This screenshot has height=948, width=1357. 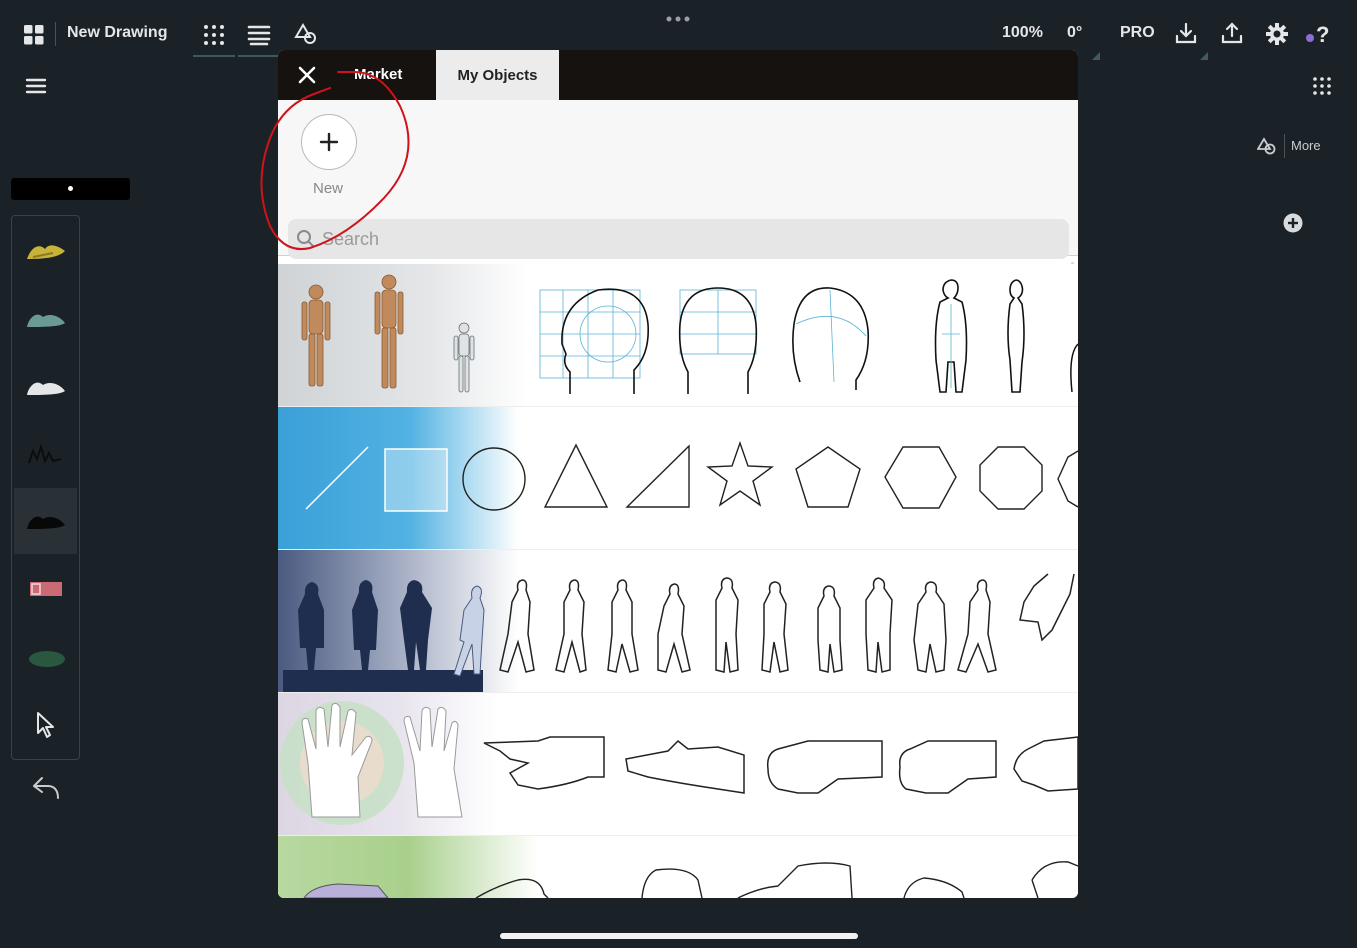 What do you see at coordinates (1232, 35) in the screenshot?
I see `export-icon` at bounding box center [1232, 35].